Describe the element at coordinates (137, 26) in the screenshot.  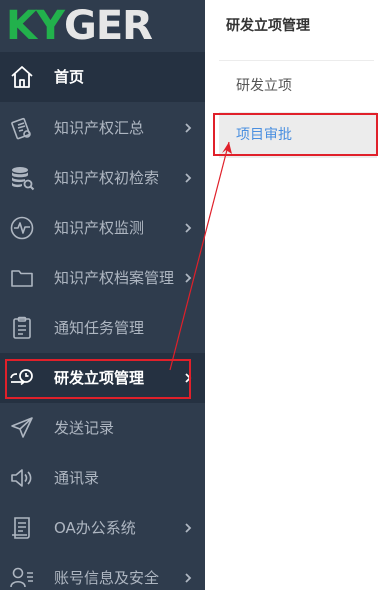
I see `logo-letter-r: R` at that location.